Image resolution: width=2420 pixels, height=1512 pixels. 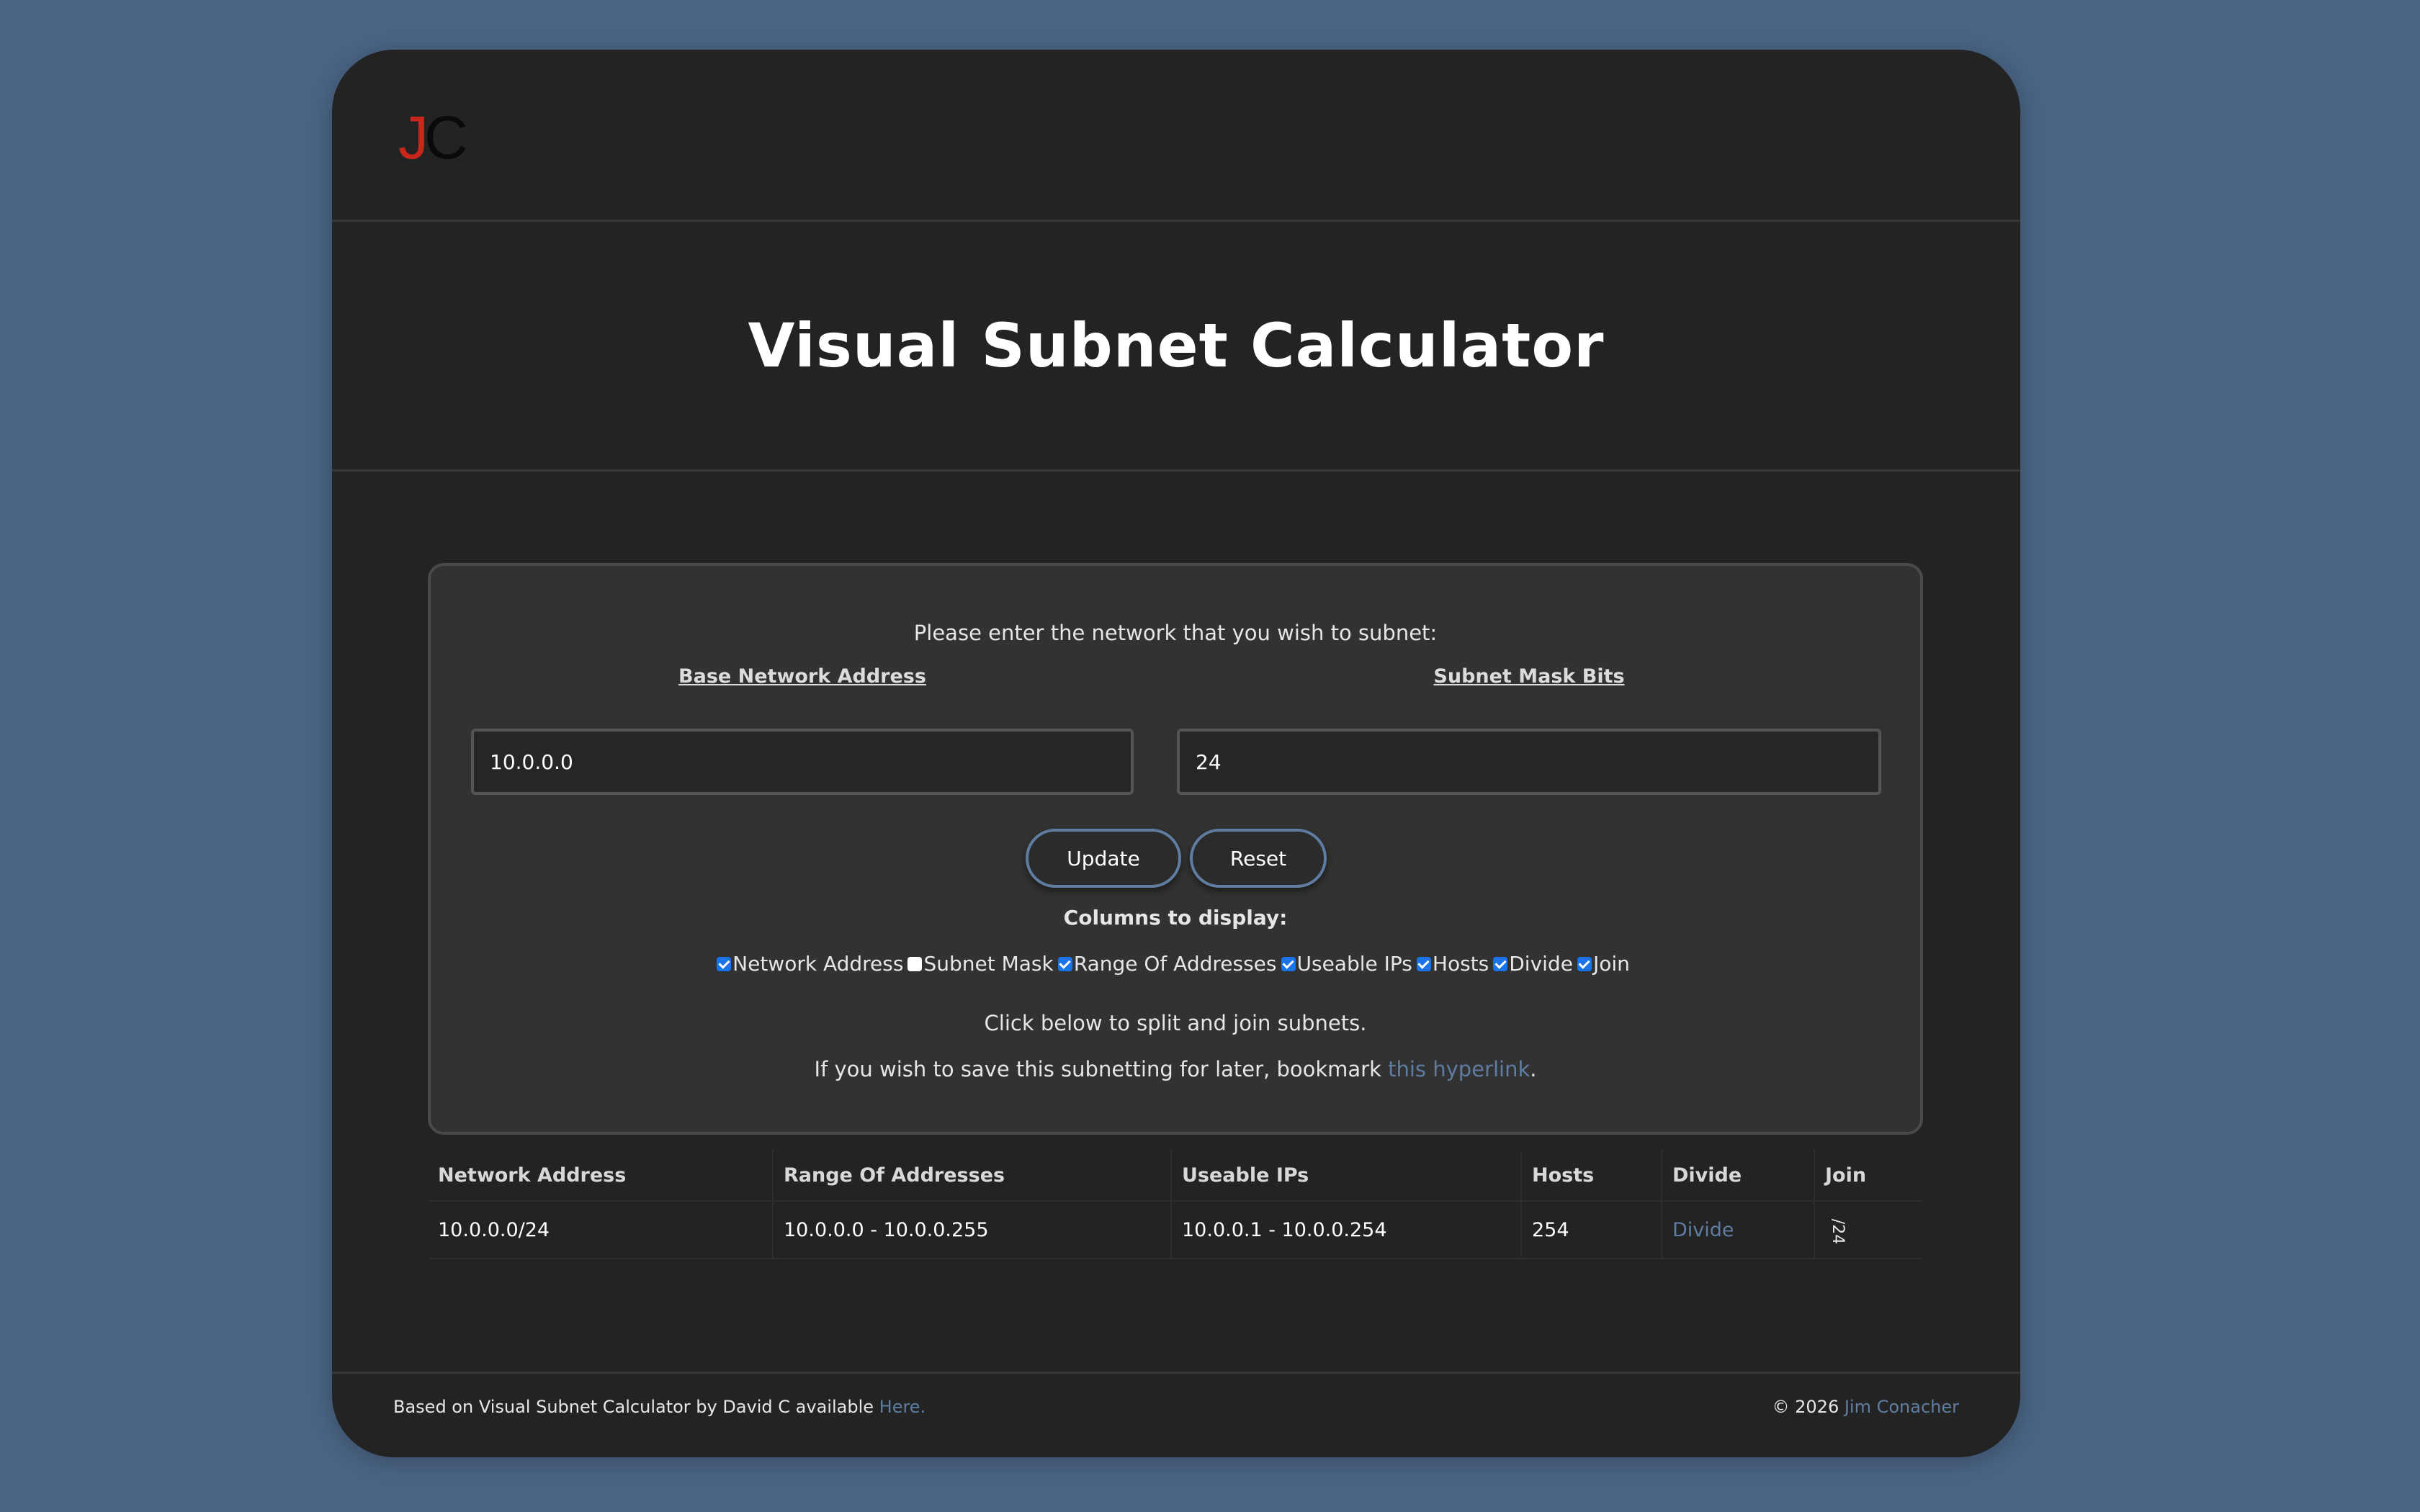 I want to click on base-network-label: Base Network Address, so click(x=802, y=676).